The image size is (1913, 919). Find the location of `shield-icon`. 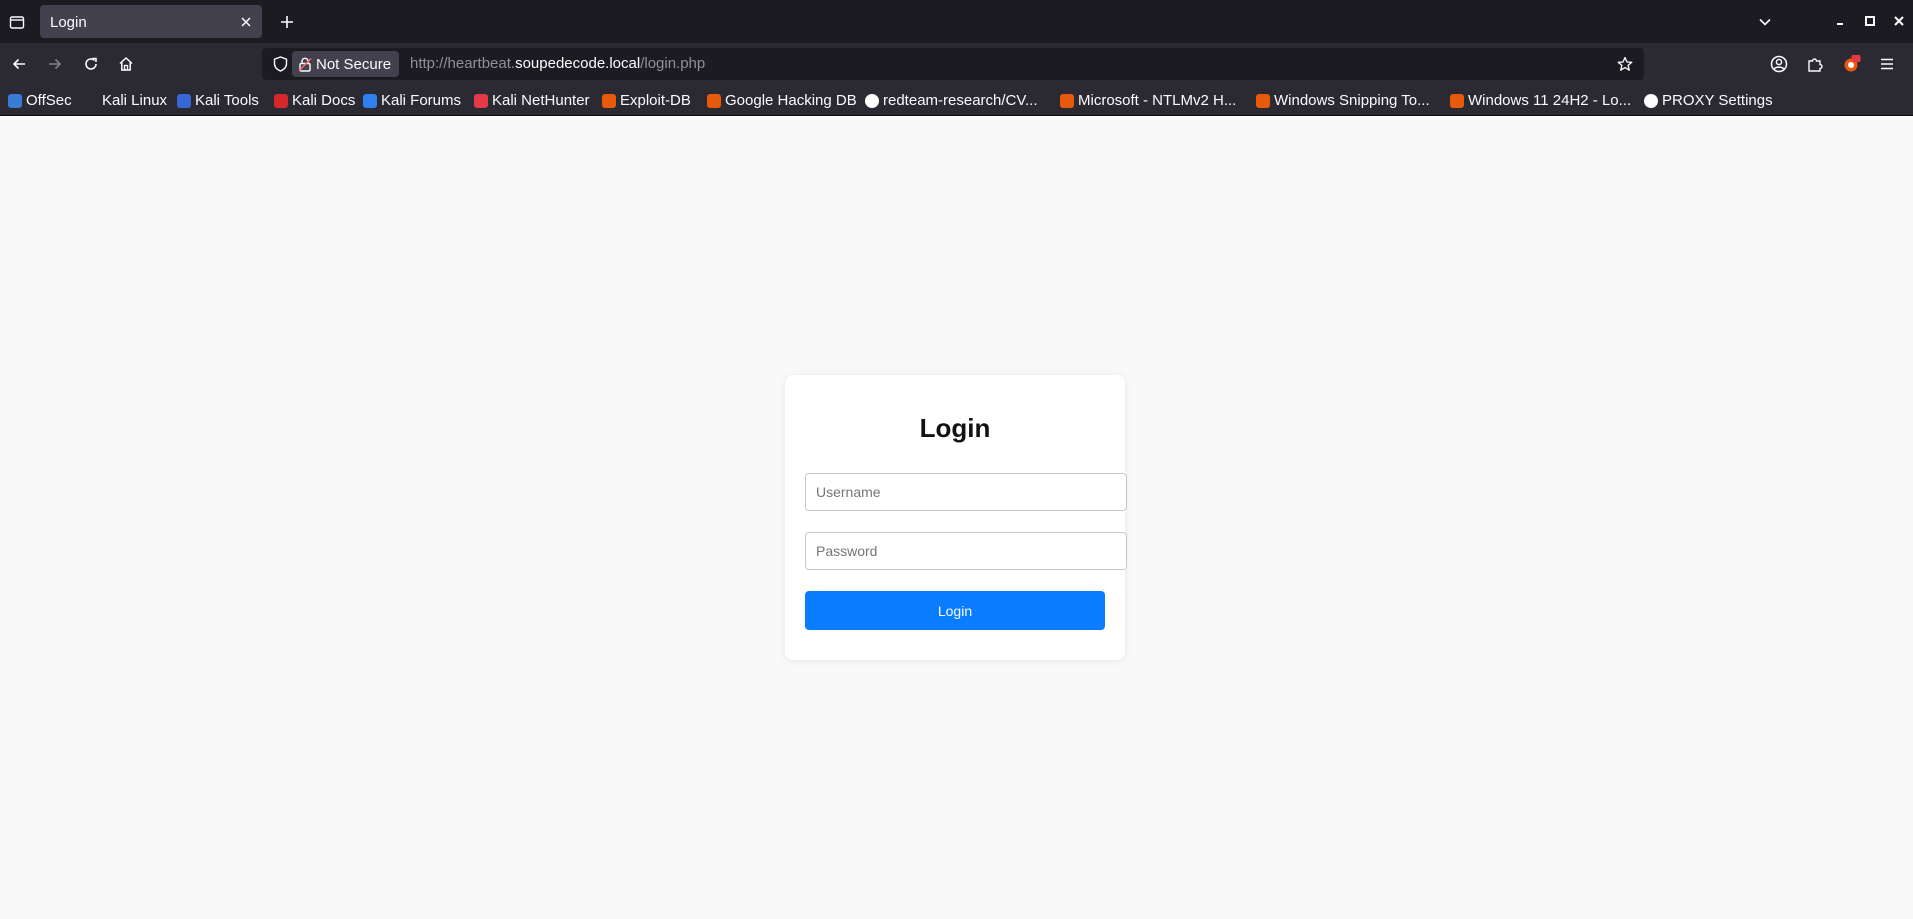

shield-icon is located at coordinates (280, 64).